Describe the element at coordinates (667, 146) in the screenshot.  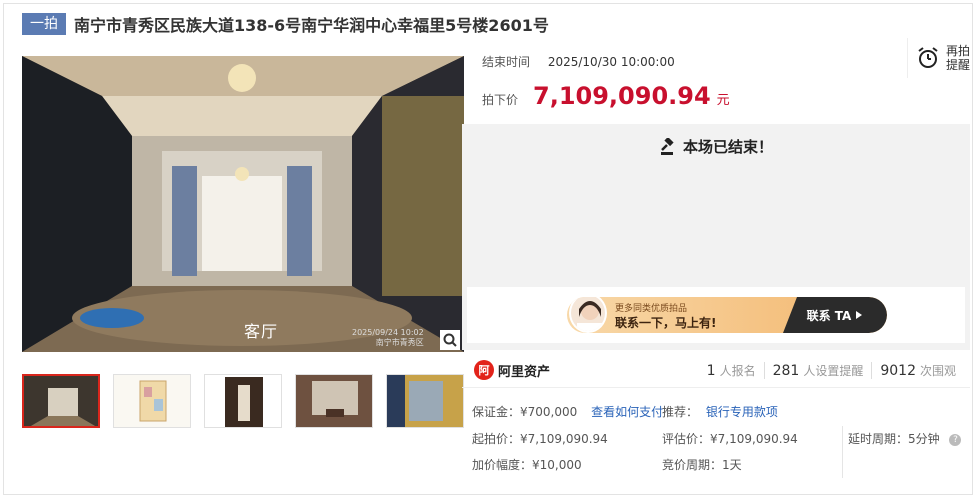
I see `gavel-icon` at that location.